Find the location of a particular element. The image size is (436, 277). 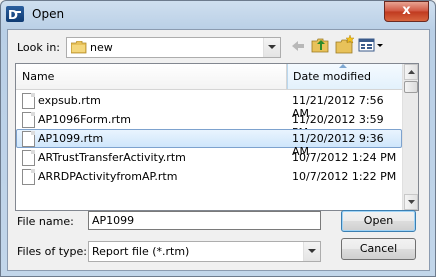

scroll-down-button is located at coordinates (411, 202).